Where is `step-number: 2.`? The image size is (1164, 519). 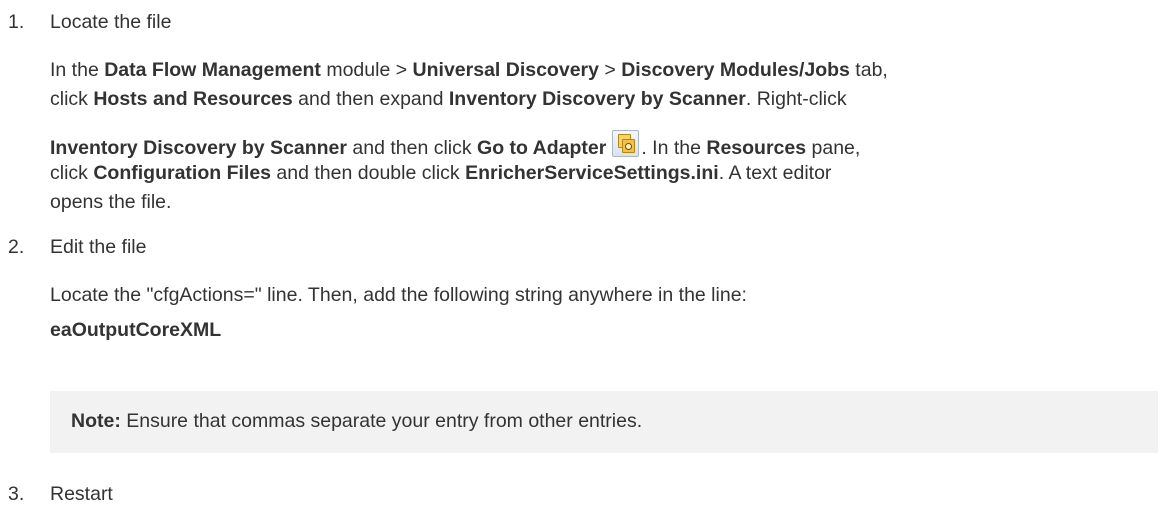
step-number: 2. is located at coordinates (16, 247).